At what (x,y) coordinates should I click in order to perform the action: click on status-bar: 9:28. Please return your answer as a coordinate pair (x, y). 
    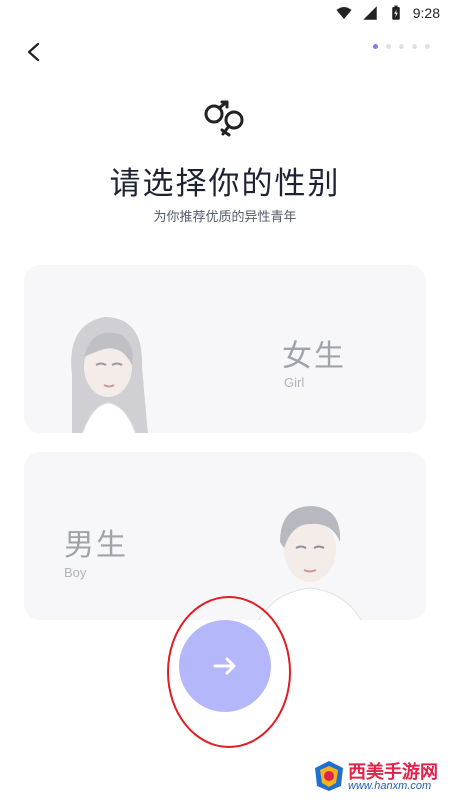
    Looking at the image, I should click on (225, 14).